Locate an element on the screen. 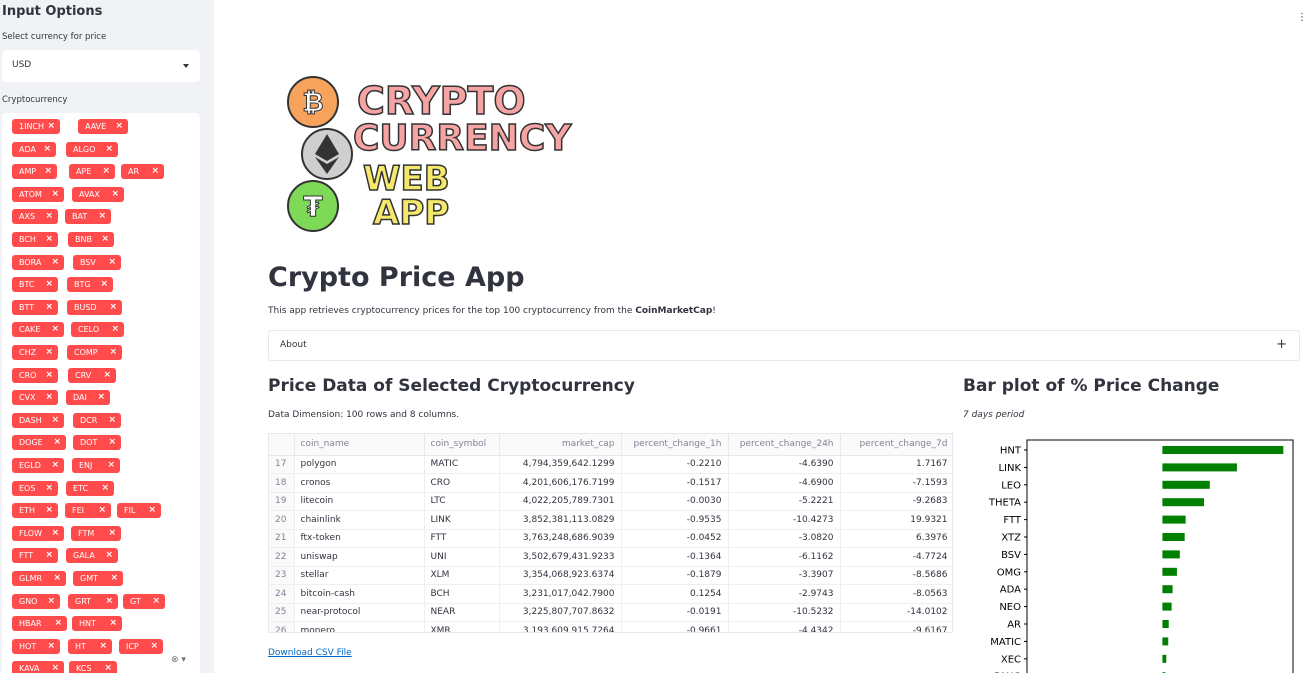 This screenshot has height=673, width=1305. crypto-tag-hbar: HBAR × is located at coordinates (39, 624).